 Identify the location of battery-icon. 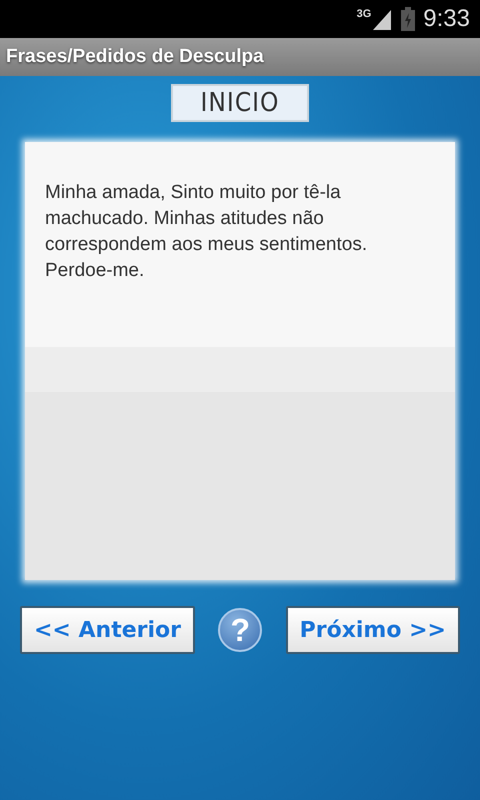
(408, 19).